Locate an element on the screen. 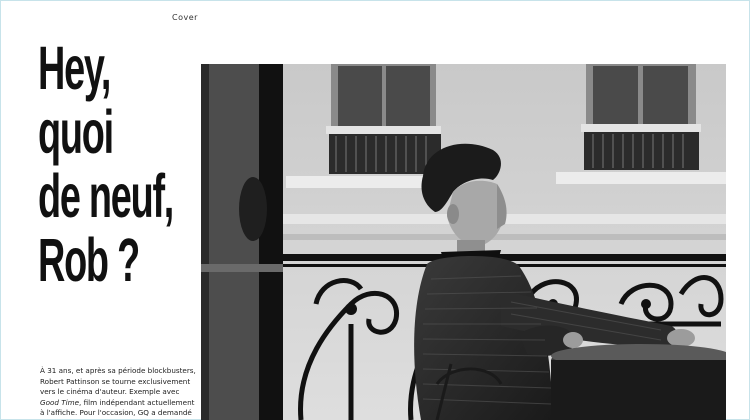 Image resolution: width=750 pixels, height=420 pixels. intro-line-4-rest: , film indépendant actuellement is located at coordinates (137, 402).